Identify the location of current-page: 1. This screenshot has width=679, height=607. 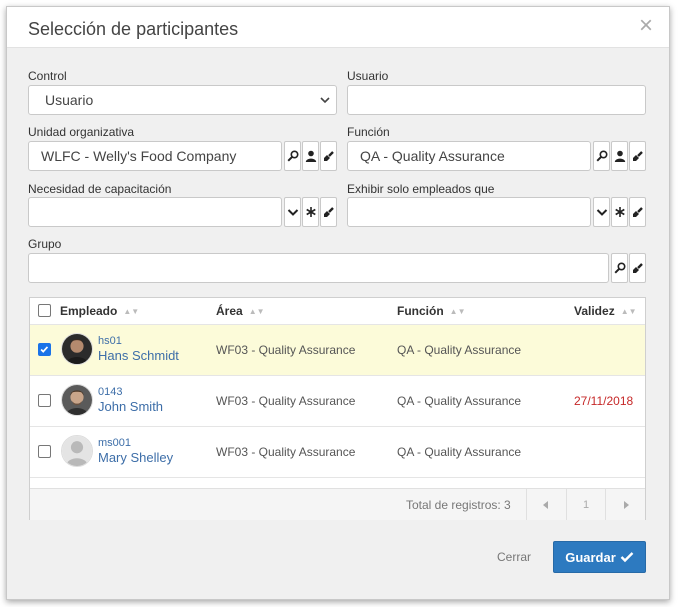
(585, 504).